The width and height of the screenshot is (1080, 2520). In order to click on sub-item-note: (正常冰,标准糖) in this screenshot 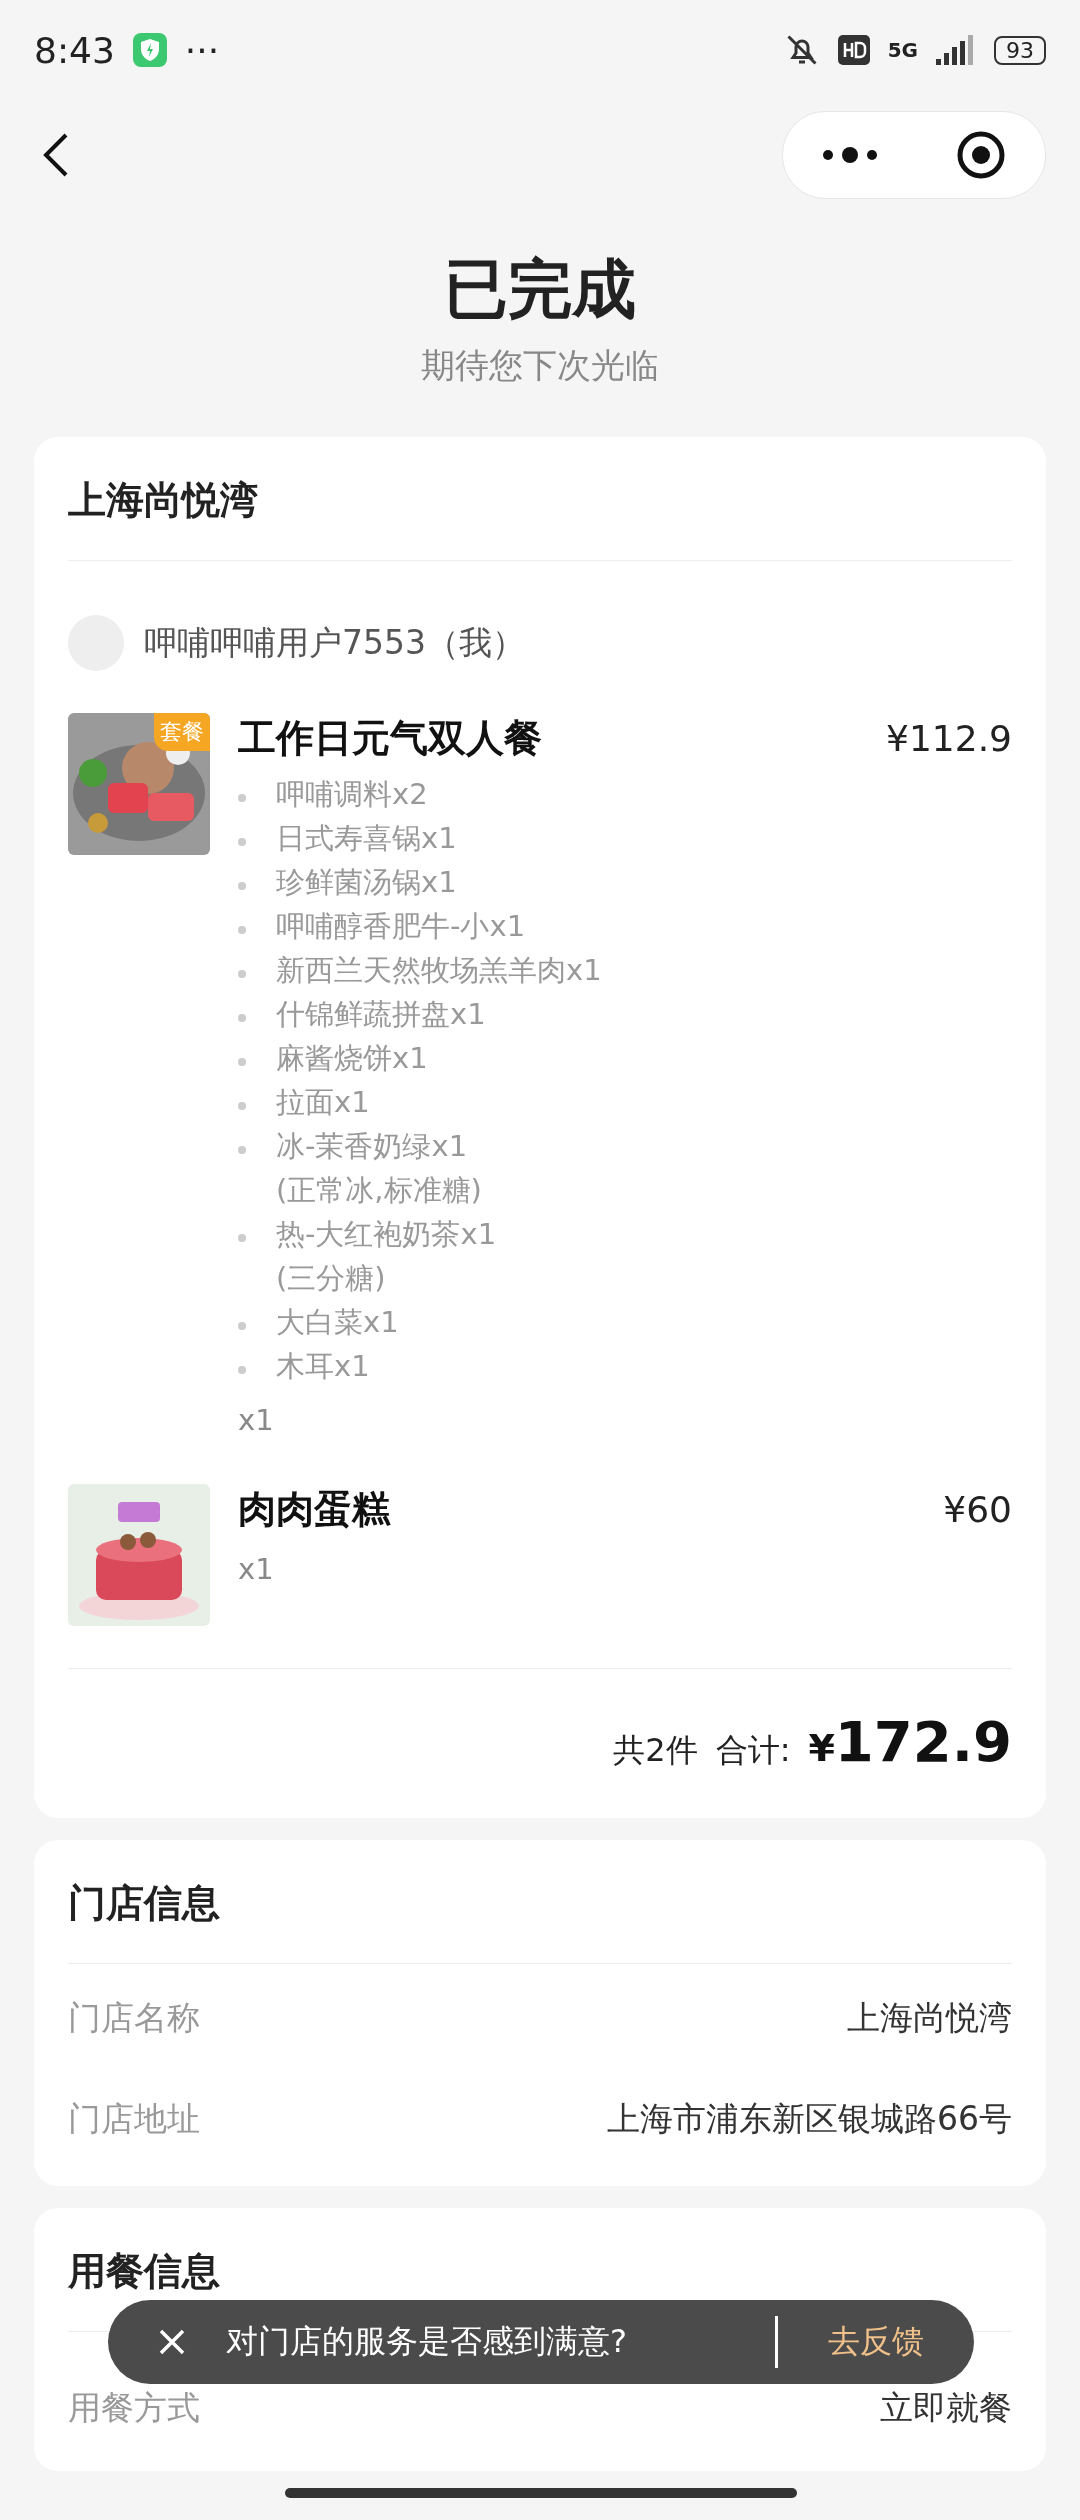, I will do `click(379, 1190)`.